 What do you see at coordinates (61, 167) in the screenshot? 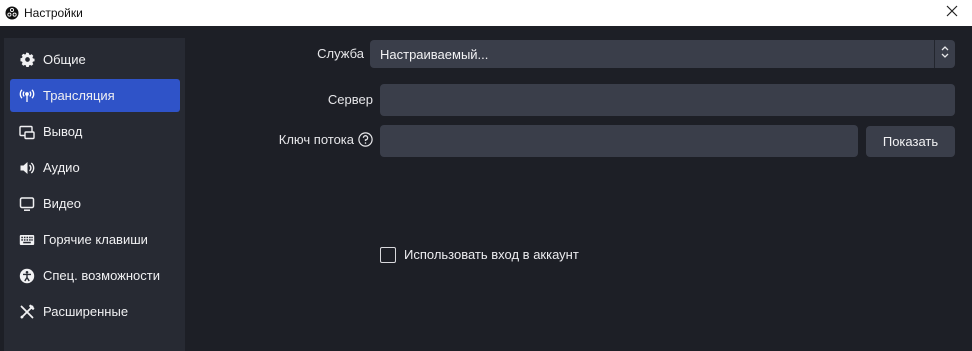
I see `sidebar-item-label: Аудио` at bounding box center [61, 167].